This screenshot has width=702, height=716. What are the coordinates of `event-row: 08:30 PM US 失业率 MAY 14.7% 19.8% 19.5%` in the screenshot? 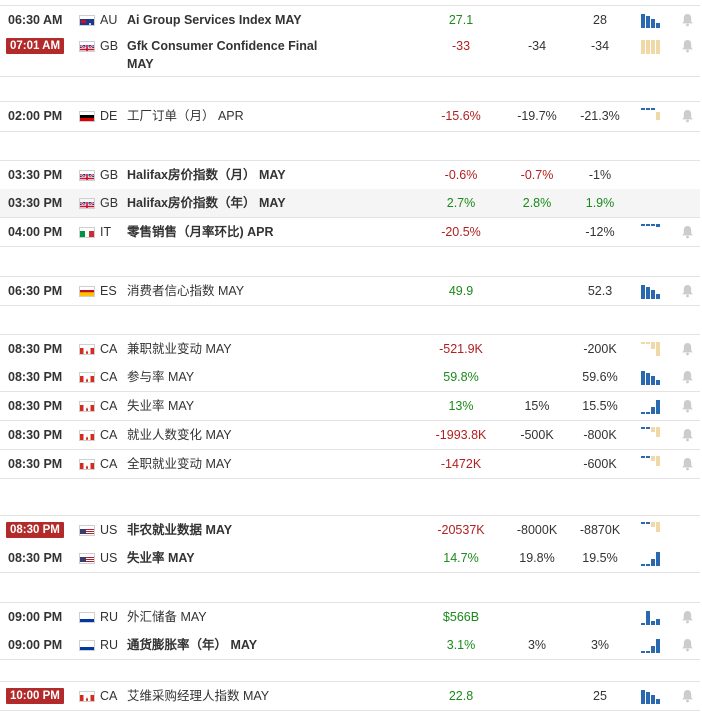 It's located at (350, 558).